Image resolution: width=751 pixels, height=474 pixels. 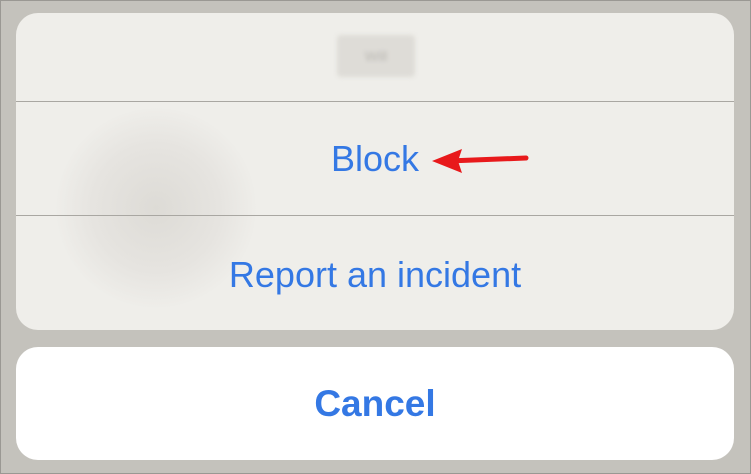 I want to click on report-incident-button-label: Report an incident, so click(x=375, y=274).